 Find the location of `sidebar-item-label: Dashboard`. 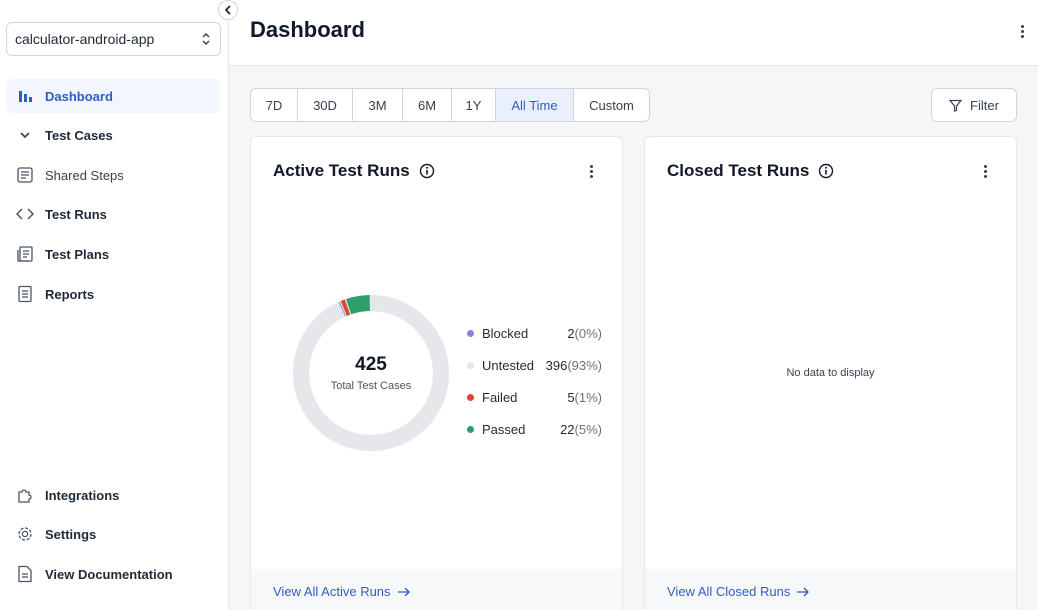

sidebar-item-label: Dashboard is located at coordinates (79, 96).